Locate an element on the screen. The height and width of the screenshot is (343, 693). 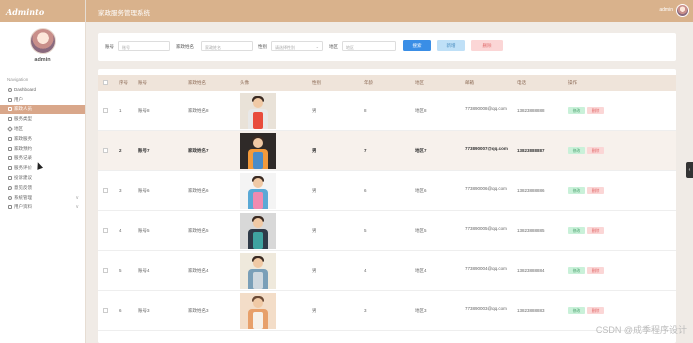
sidebar-item-system: 系统管理 ∨ is located at coordinates (42, 198).